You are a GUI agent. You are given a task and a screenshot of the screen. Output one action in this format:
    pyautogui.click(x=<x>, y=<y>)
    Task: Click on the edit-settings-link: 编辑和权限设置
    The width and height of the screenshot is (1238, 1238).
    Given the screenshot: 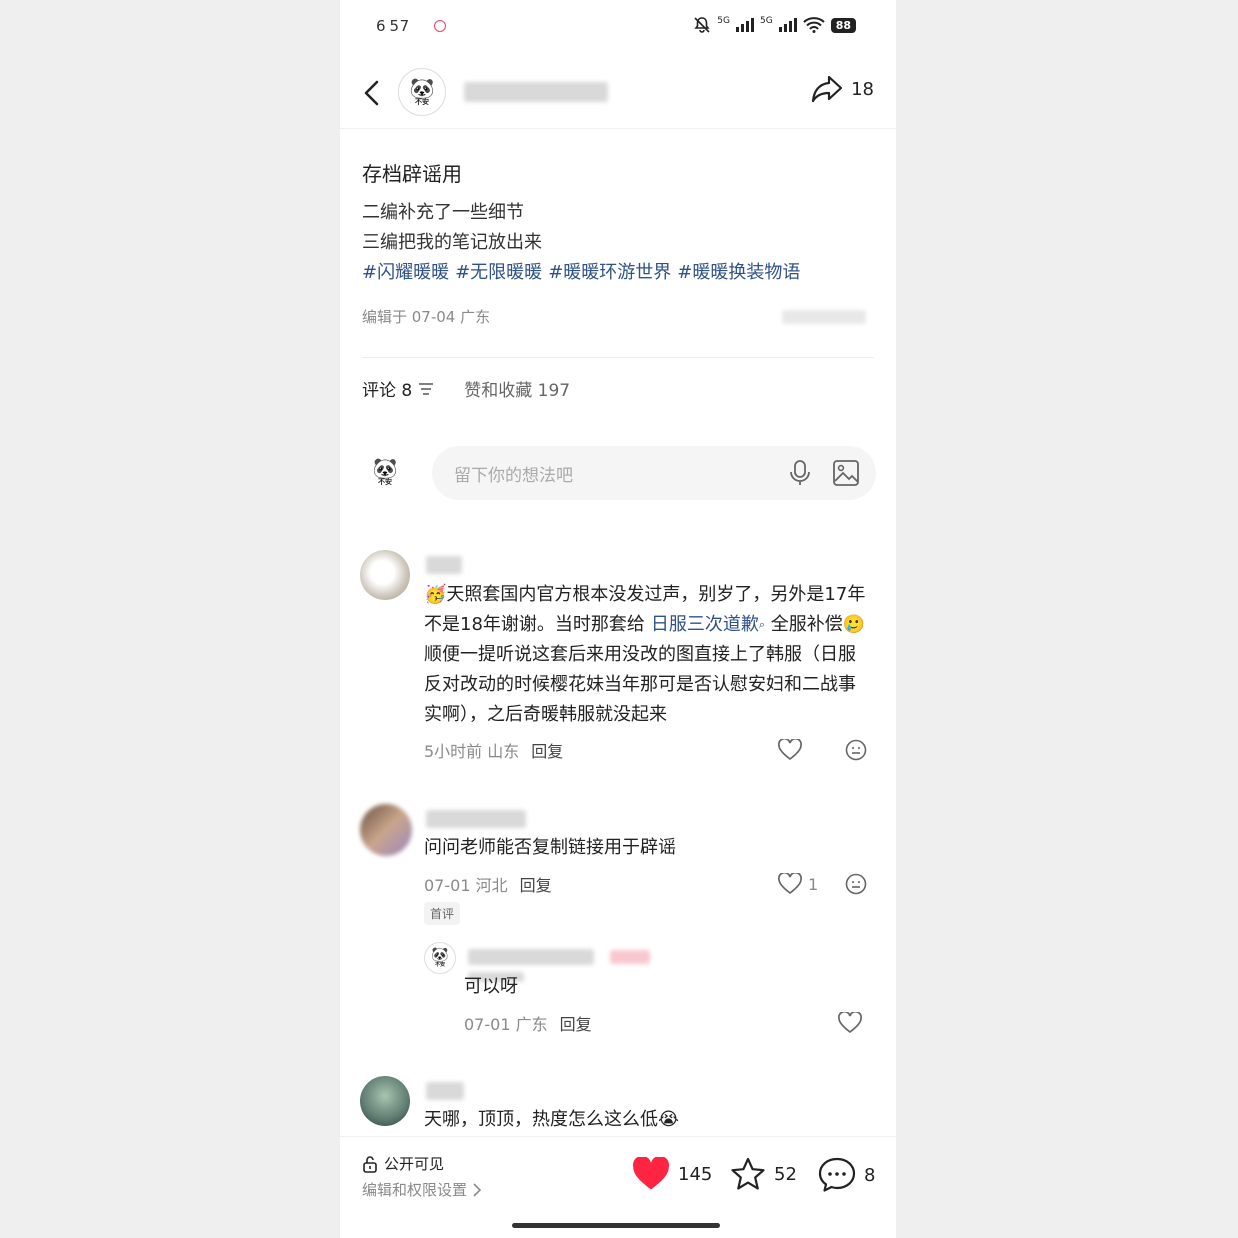 What is the action you would take?
    pyautogui.click(x=422, y=1189)
    